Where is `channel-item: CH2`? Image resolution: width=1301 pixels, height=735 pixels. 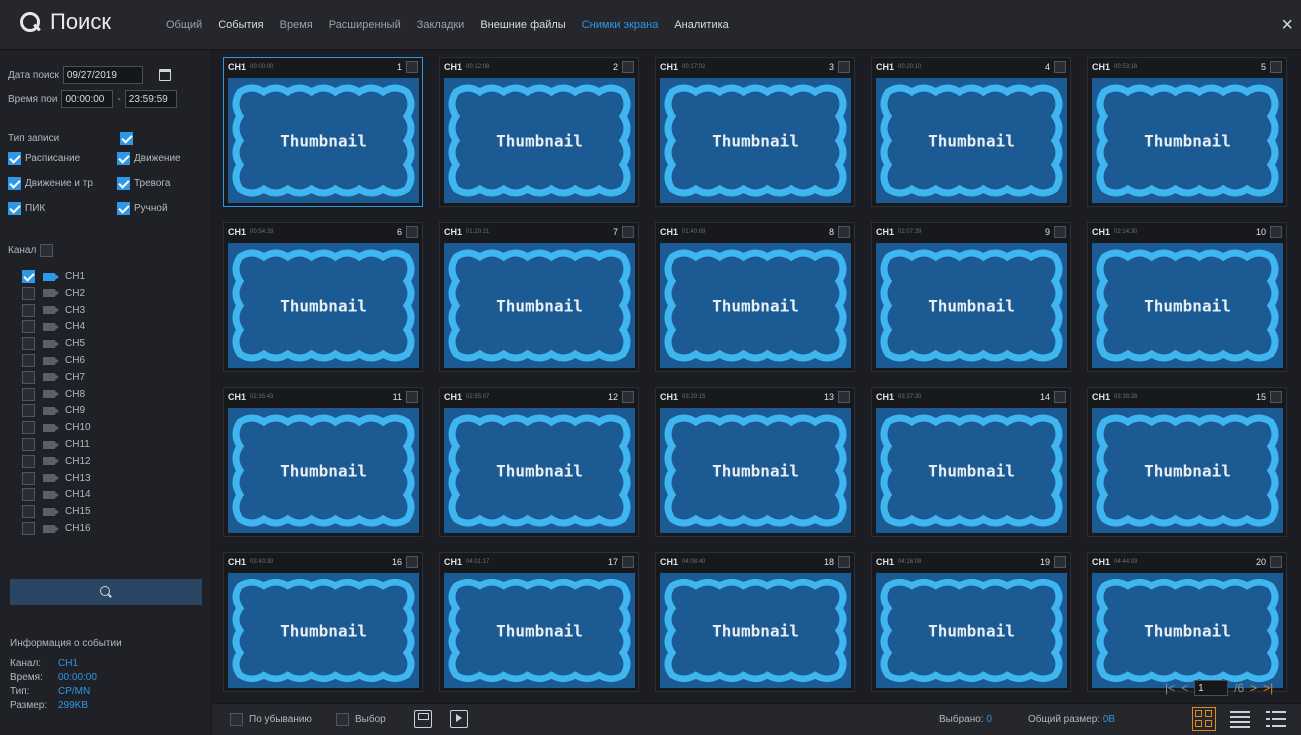 channel-item: CH2 is located at coordinates (53, 293).